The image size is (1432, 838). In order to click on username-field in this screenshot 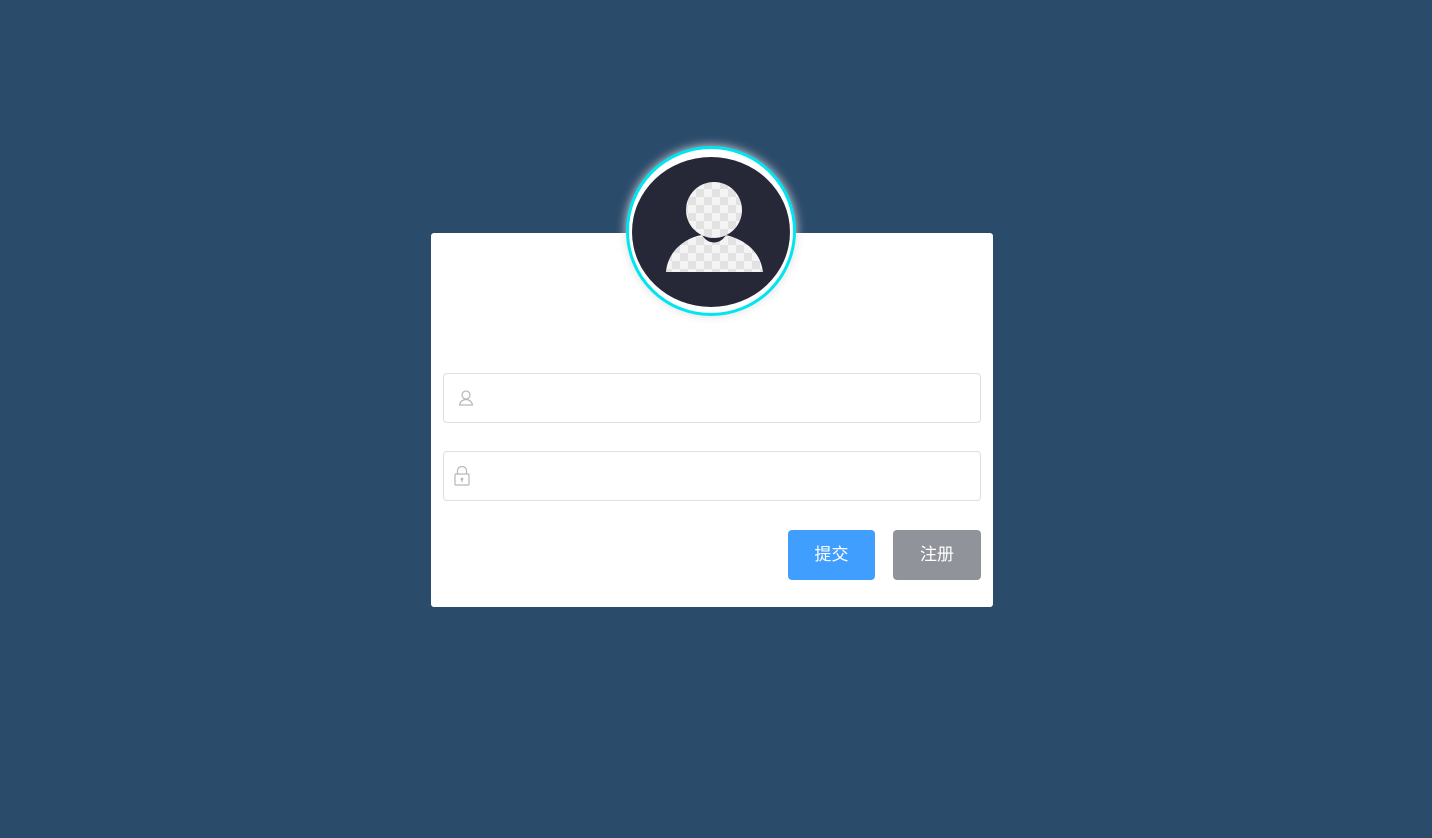, I will do `click(712, 398)`.